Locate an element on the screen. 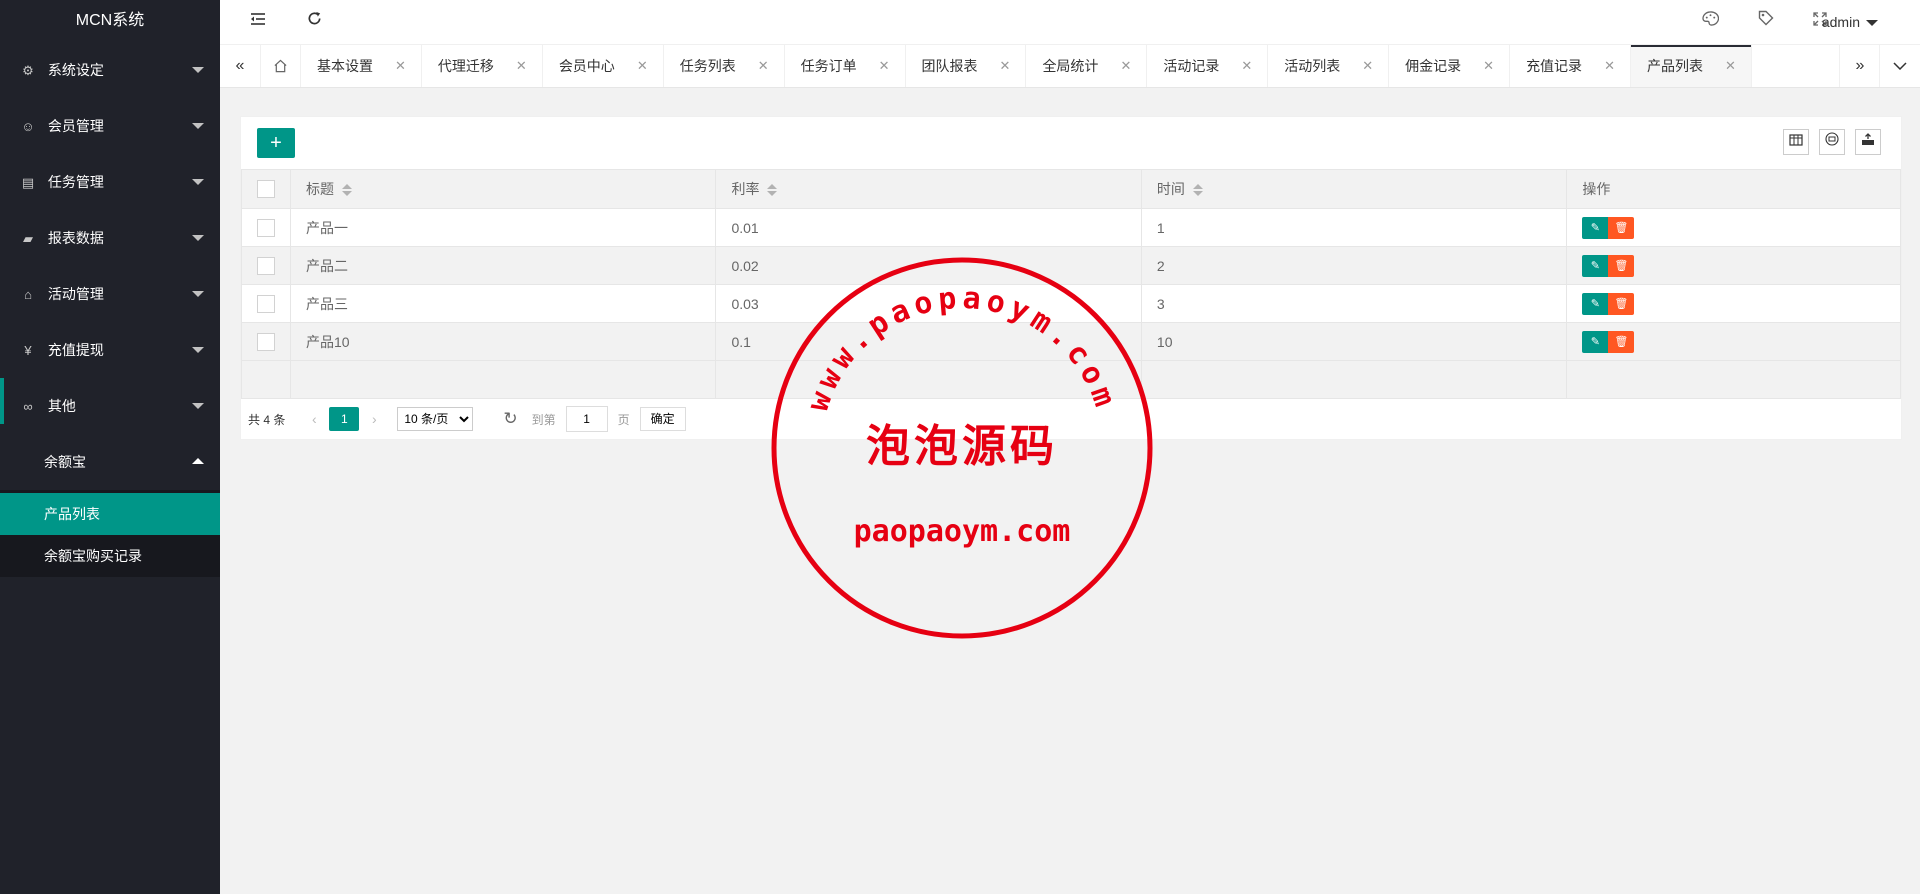  user-icon: ☺ is located at coordinates (28, 126).